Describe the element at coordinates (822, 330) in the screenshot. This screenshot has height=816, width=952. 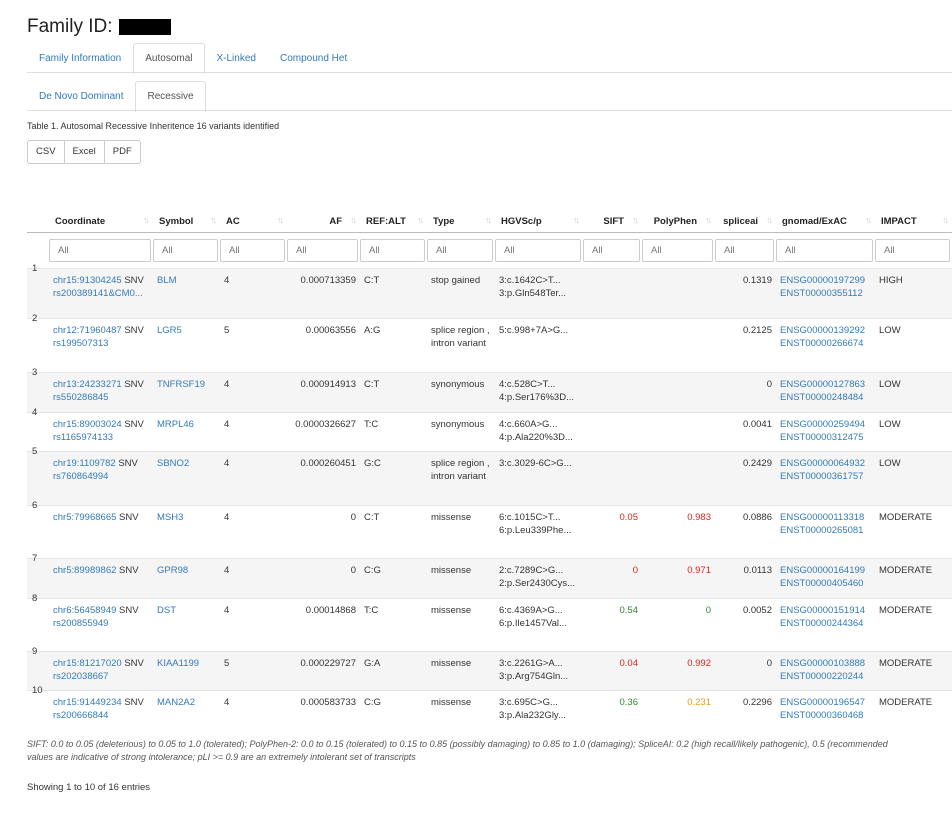
I see `ensg-link: ENSG00000139292` at that location.